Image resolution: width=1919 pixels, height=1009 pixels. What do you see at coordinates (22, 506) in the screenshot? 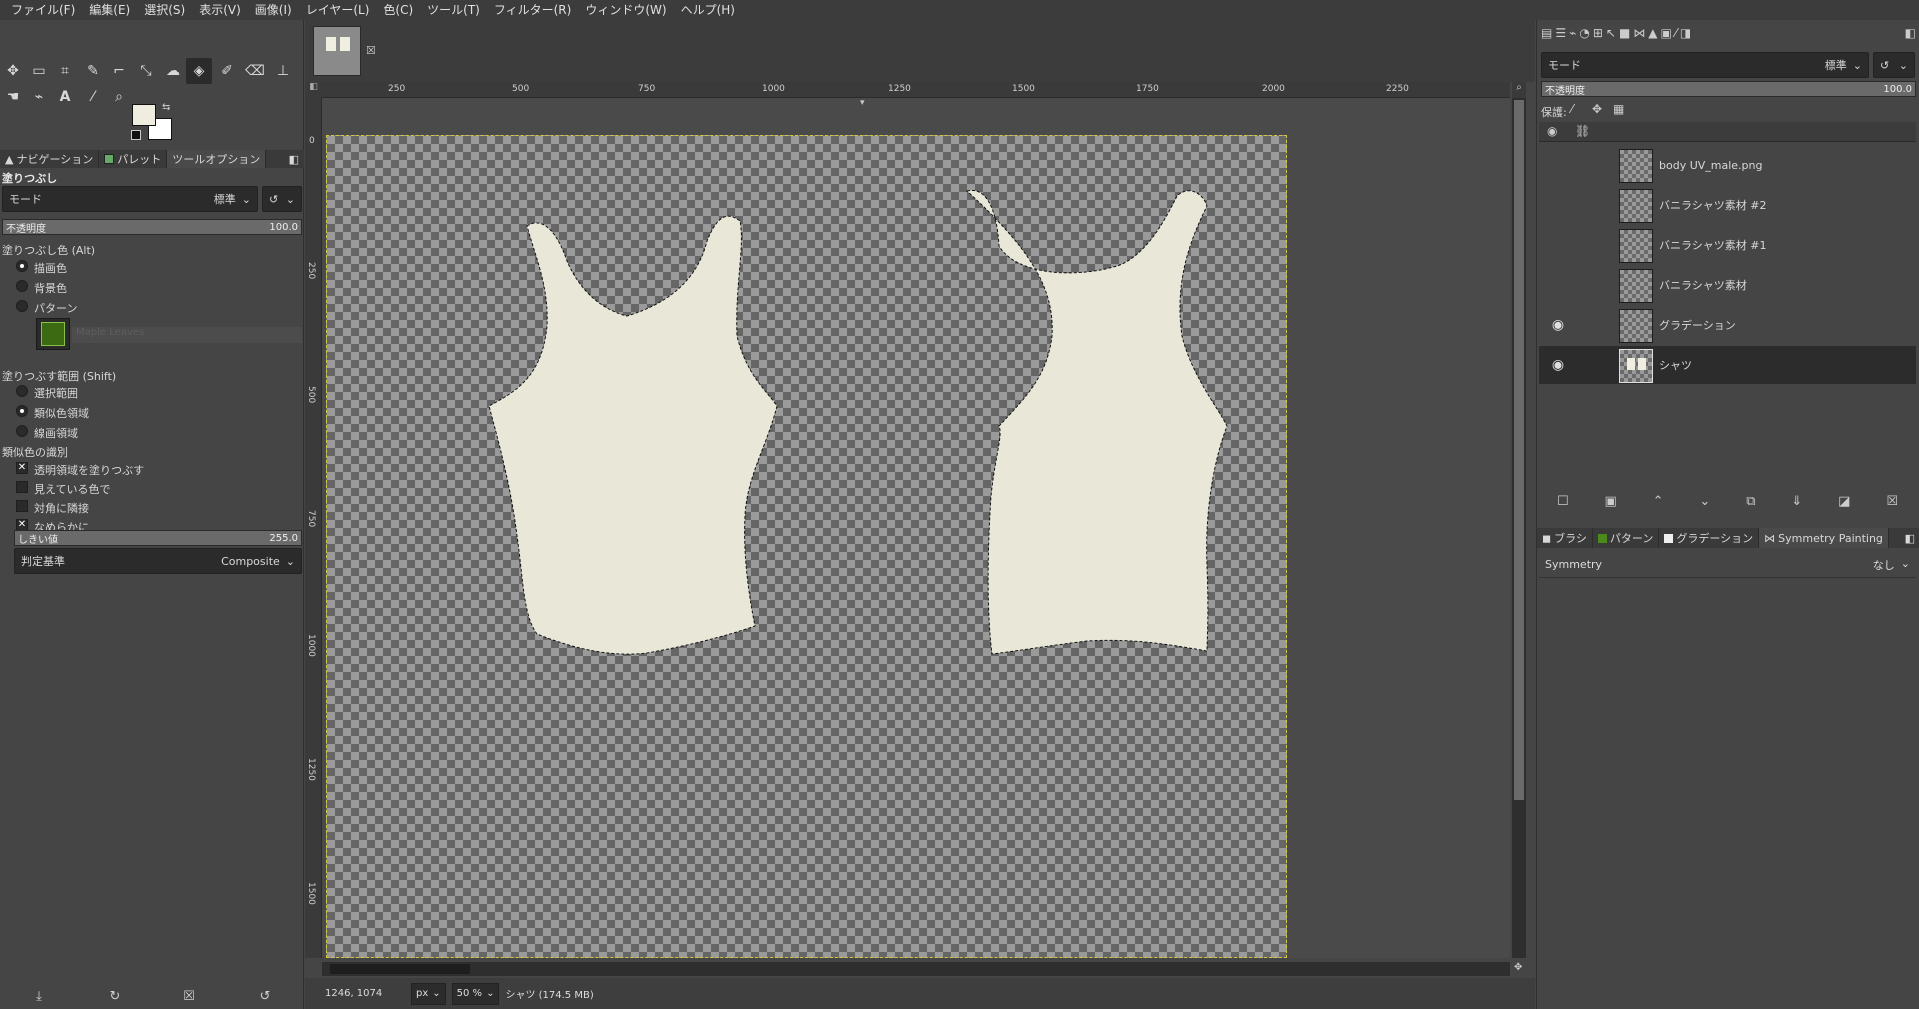
I see `diagonal-neighbors-checkbox` at bounding box center [22, 506].